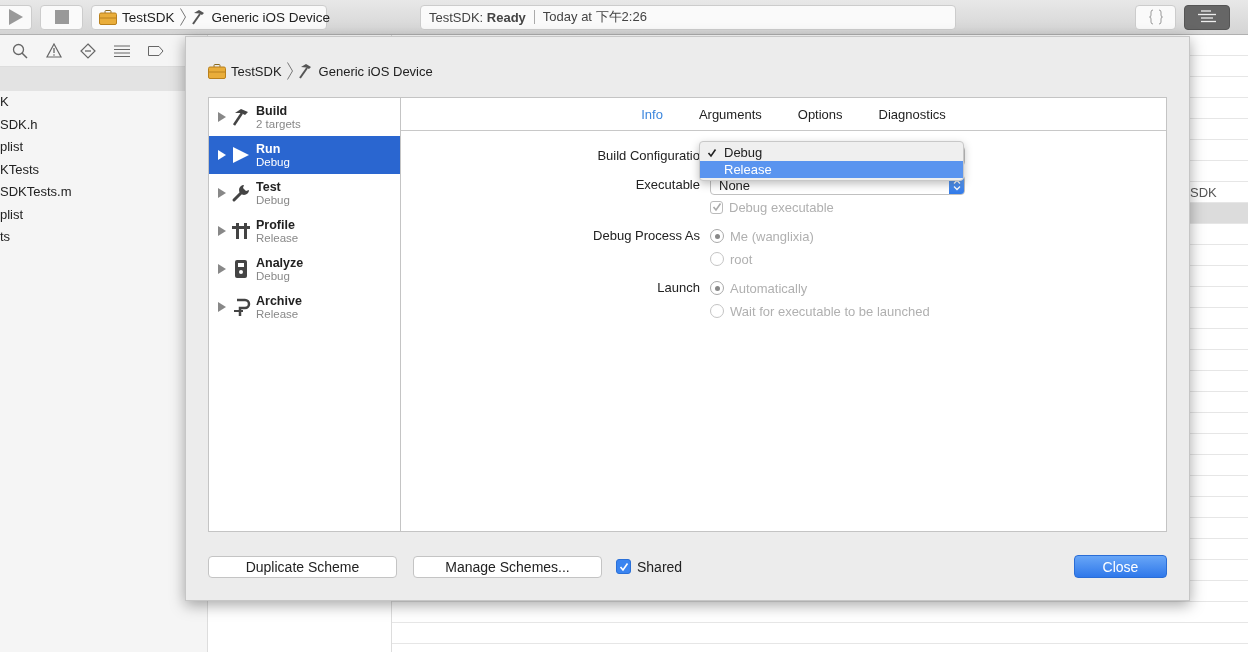 The image size is (1248, 652). I want to click on option-label: Me (wanglixia), so click(772, 236).